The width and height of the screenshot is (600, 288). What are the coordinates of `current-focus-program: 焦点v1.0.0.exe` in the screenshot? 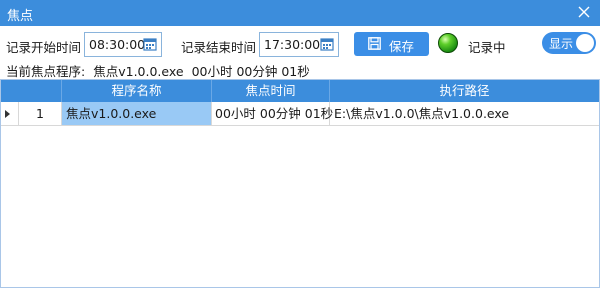 It's located at (138, 71).